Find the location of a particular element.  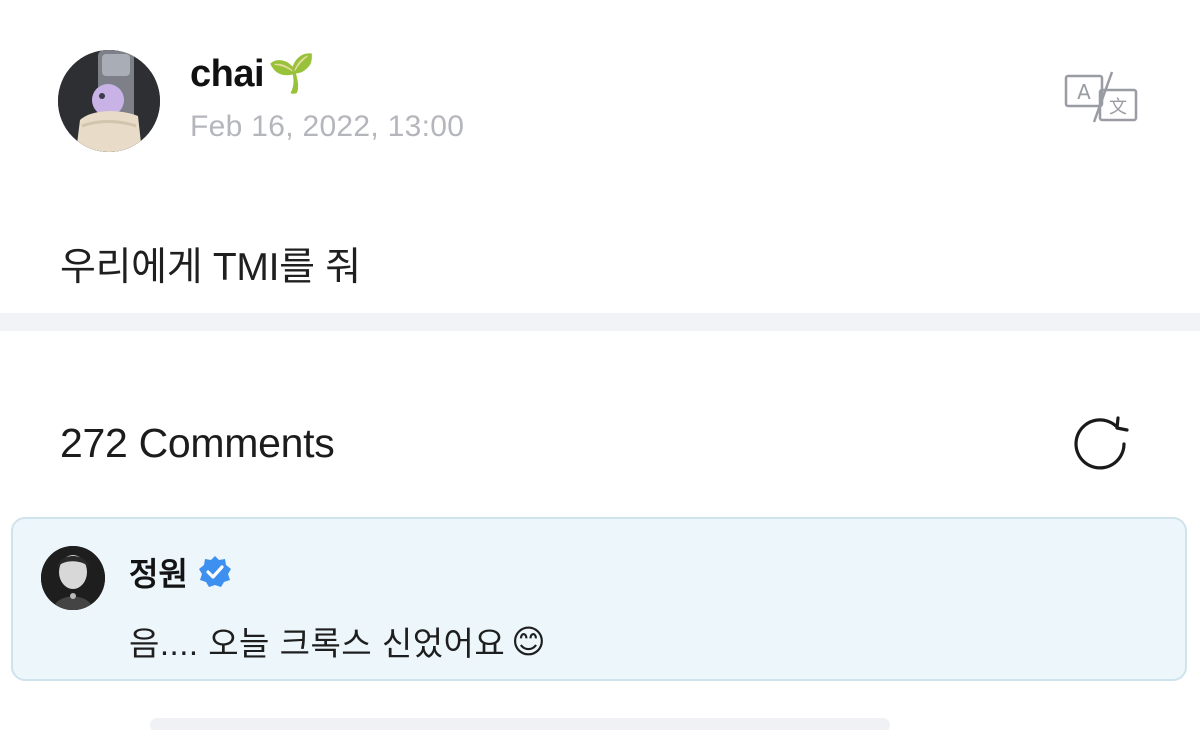

commenter-avatar-image is located at coordinates (73, 578).